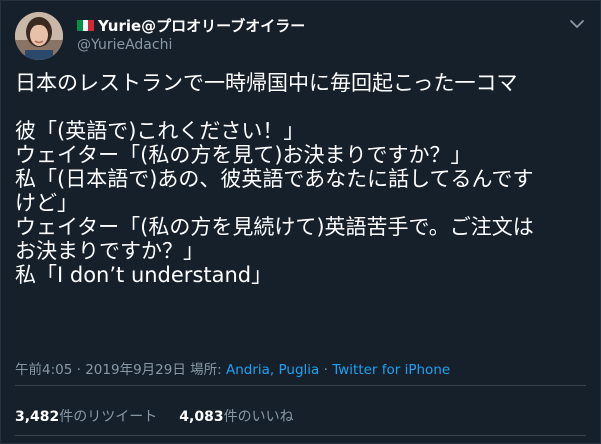 The width and height of the screenshot is (601, 444). I want to click on tweet-time: 午前4:05, so click(43, 370).